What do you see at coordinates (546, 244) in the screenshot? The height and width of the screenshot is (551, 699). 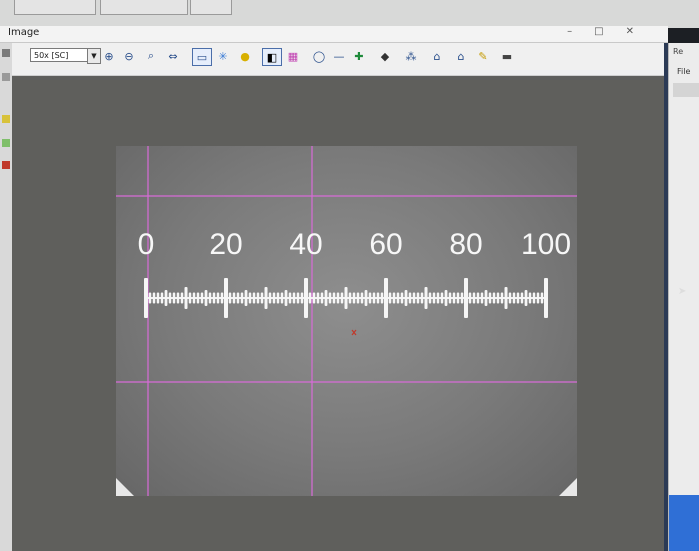 I see `ruler-label: 100` at bounding box center [546, 244].